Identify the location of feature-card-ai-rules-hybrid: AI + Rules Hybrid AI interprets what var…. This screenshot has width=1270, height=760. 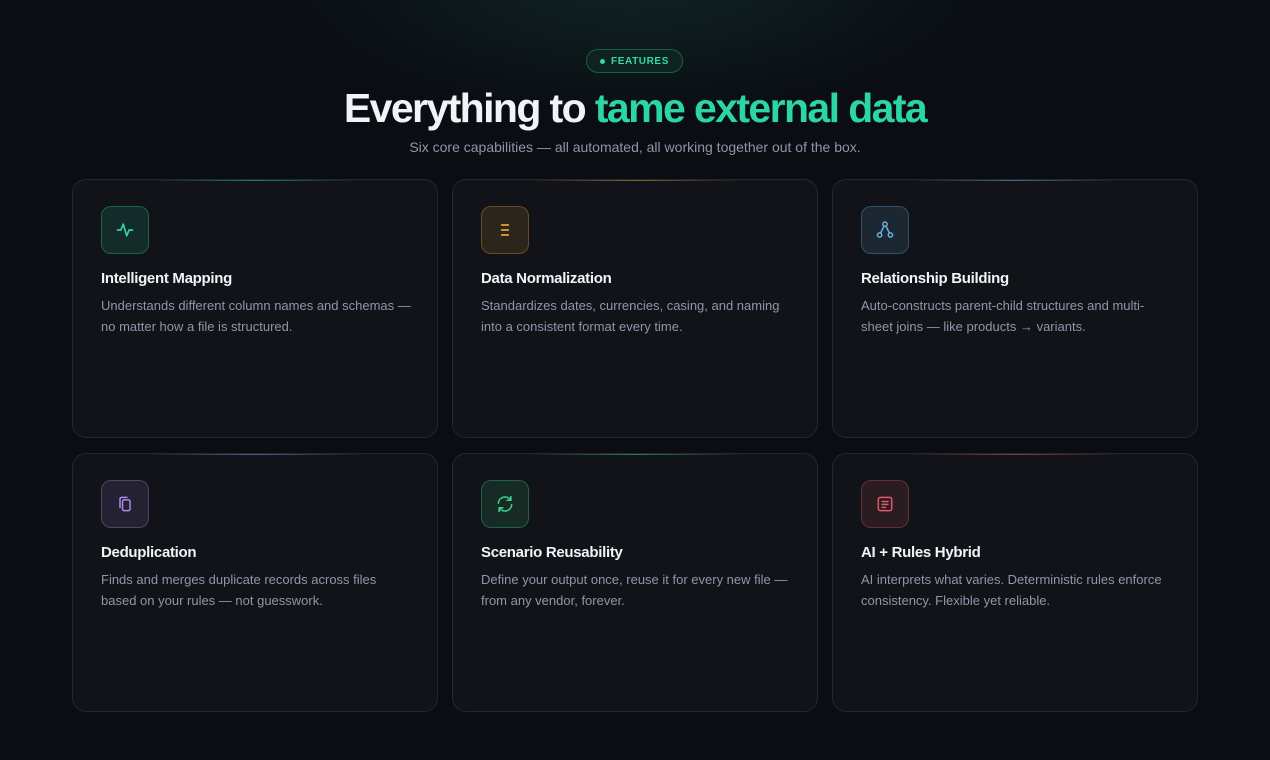
(1015, 582).